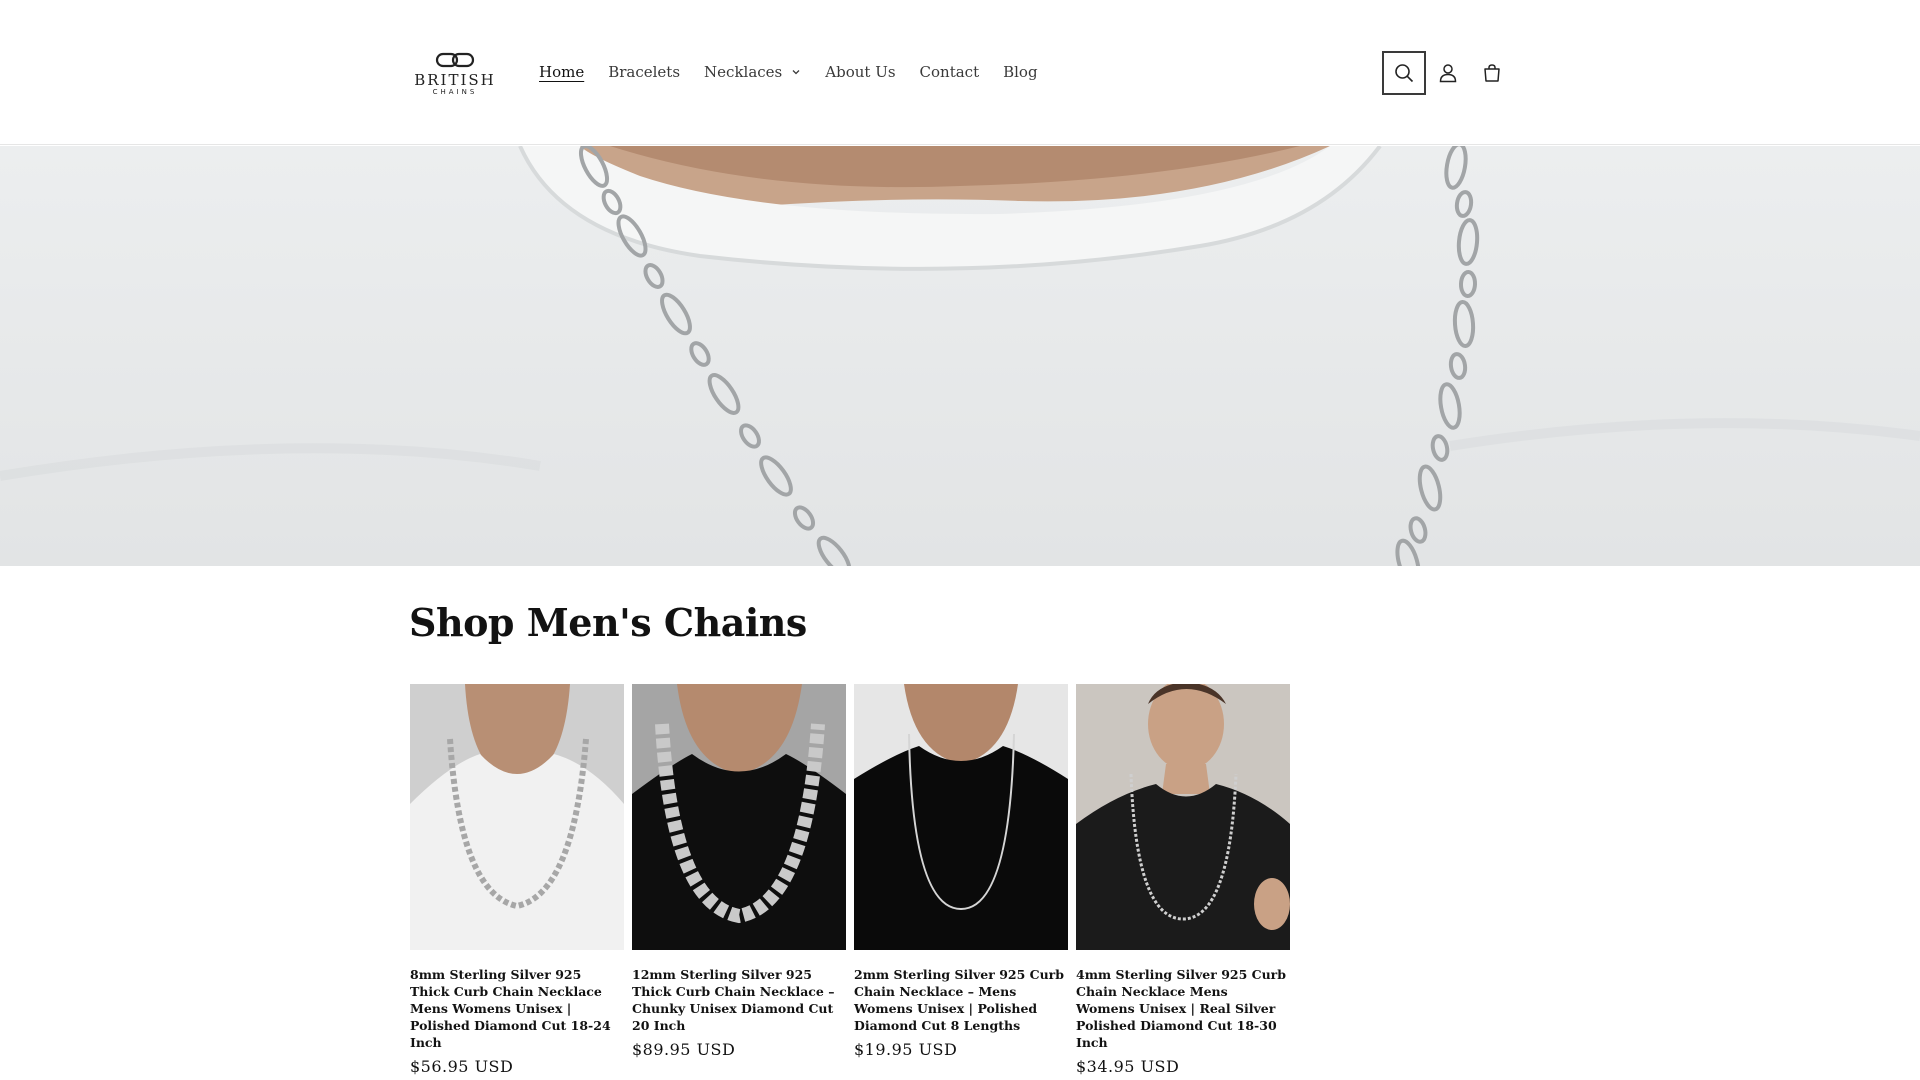 This screenshot has width=1920, height=1080. Describe the element at coordinates (796, 72) in the screenshot. I see `chevron-down-icon` at that location.